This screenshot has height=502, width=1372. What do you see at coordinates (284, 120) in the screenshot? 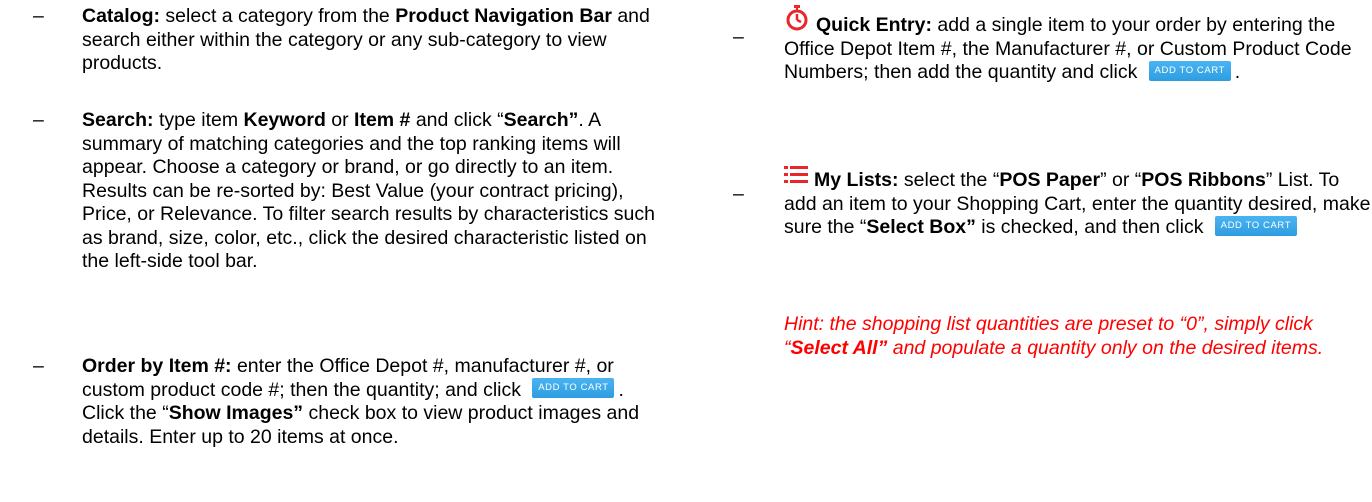
I see `search-bold-1: Keyword` at bounding box center [284, 120].